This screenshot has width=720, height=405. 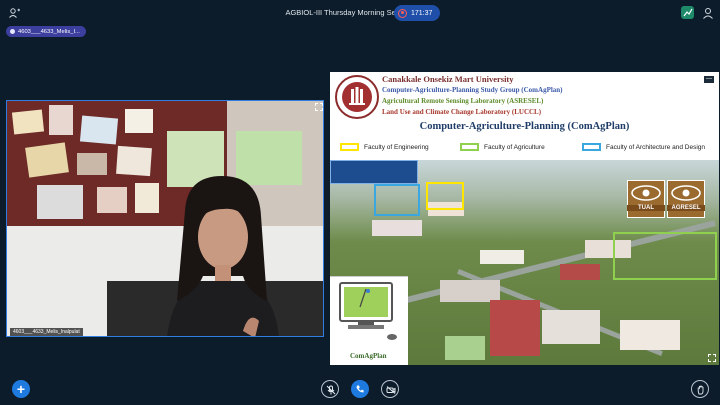 I want to click on agresel-logo-caption: AGRESEL, so click(x=686, y=208).